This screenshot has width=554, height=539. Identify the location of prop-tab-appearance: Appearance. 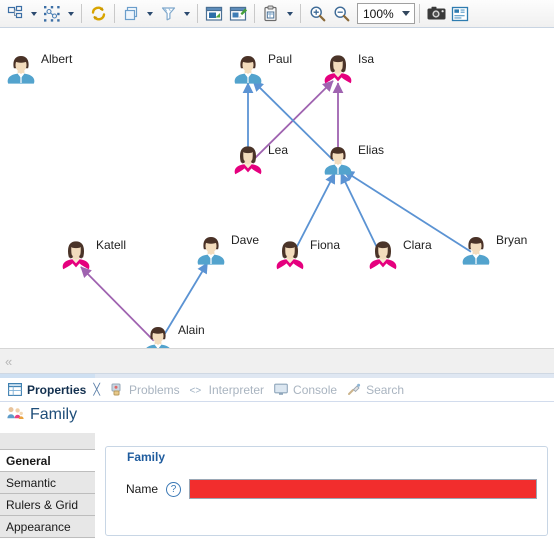
(47, 527).